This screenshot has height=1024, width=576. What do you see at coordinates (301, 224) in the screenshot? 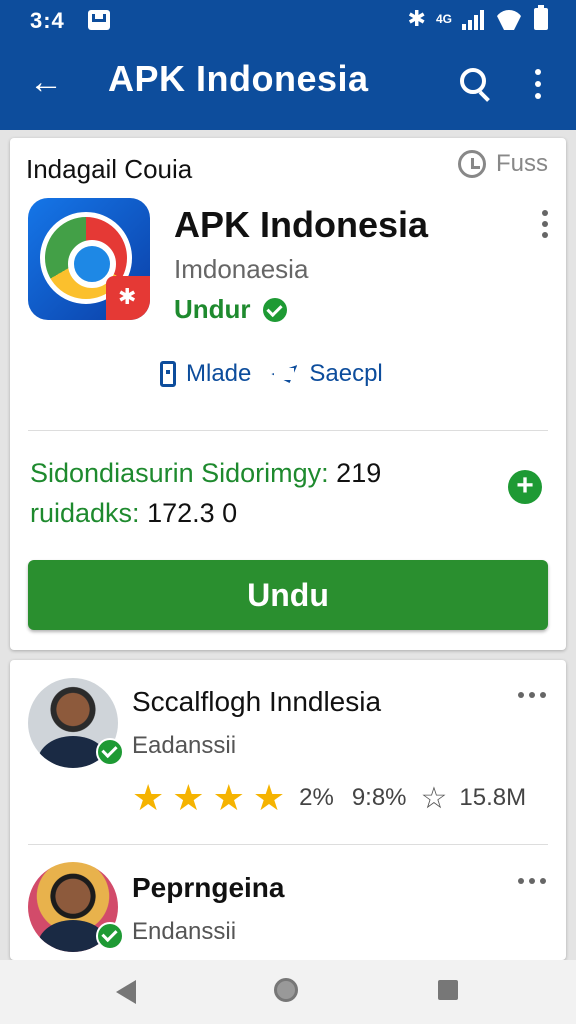
I see `app-name: APK Indonesia` at bounding box center [301, 224].